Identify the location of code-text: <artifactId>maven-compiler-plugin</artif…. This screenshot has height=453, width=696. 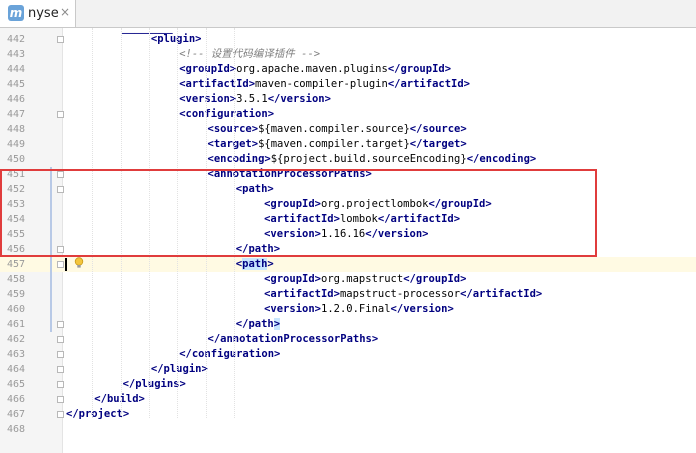
(324, 84).